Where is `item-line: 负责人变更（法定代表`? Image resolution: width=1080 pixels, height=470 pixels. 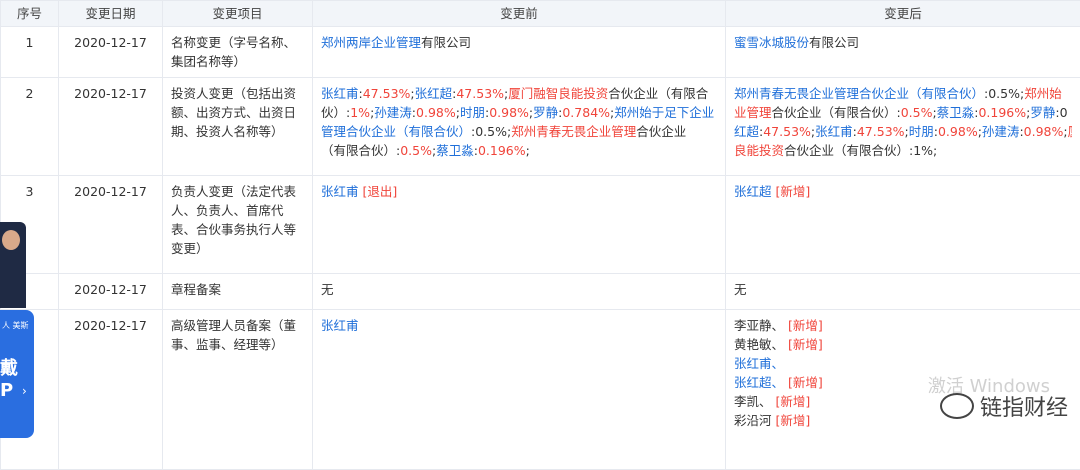
item-line: 负责人变更（法定代表 is located at coordinates (237, 191).